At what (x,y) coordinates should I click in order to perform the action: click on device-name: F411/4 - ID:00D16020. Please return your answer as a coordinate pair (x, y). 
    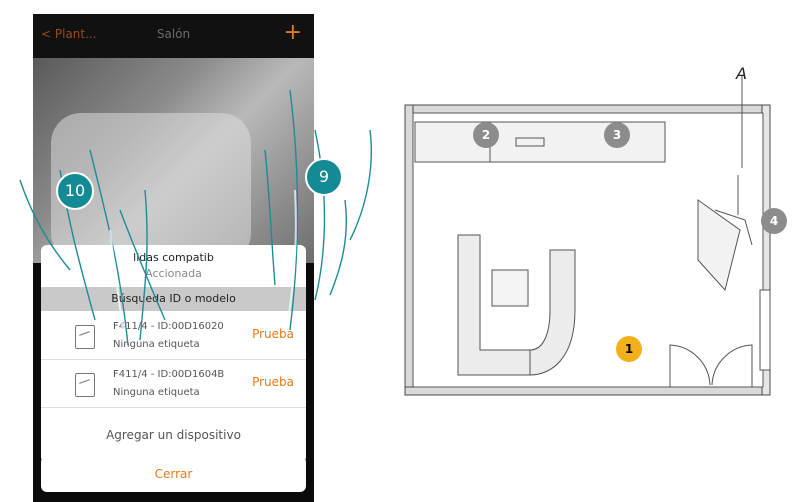
    Looking at the image, I should click on (168, 326).